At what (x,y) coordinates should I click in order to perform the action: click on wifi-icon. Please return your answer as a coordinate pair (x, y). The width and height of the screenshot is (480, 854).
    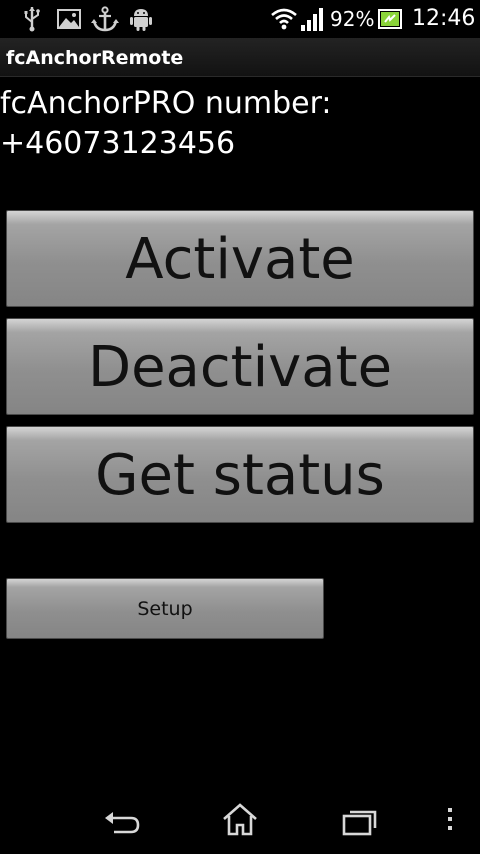
    Looking at the image, I should click on (284, 19).